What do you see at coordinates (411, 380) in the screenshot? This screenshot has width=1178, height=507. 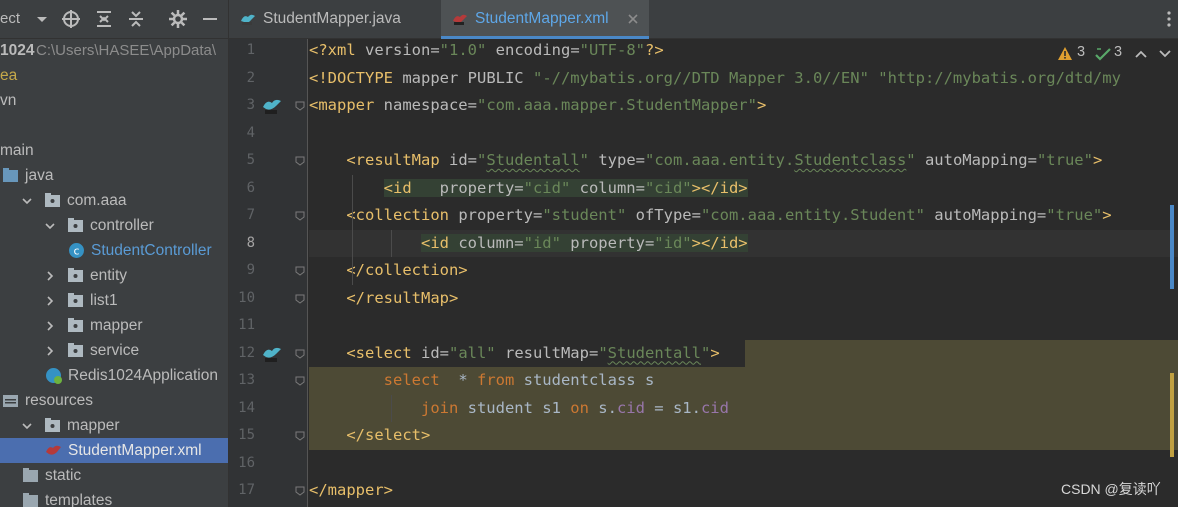 I see `code-token: select` at bounding box center [411, 380].